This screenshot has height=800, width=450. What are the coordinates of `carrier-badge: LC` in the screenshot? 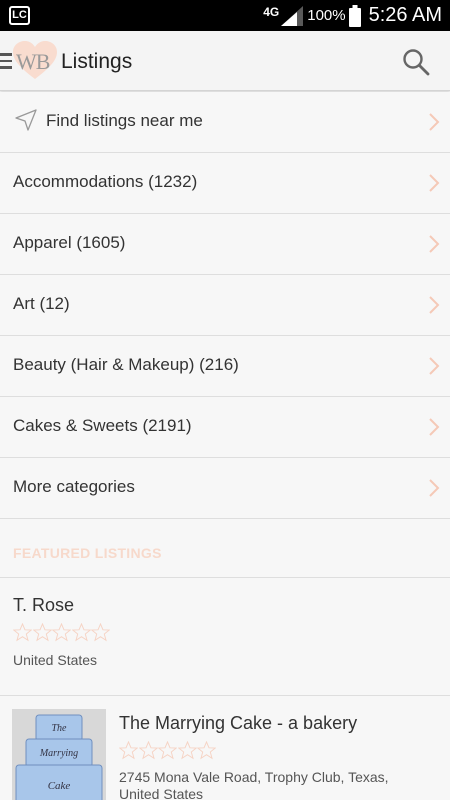 It's located at (19, 15).